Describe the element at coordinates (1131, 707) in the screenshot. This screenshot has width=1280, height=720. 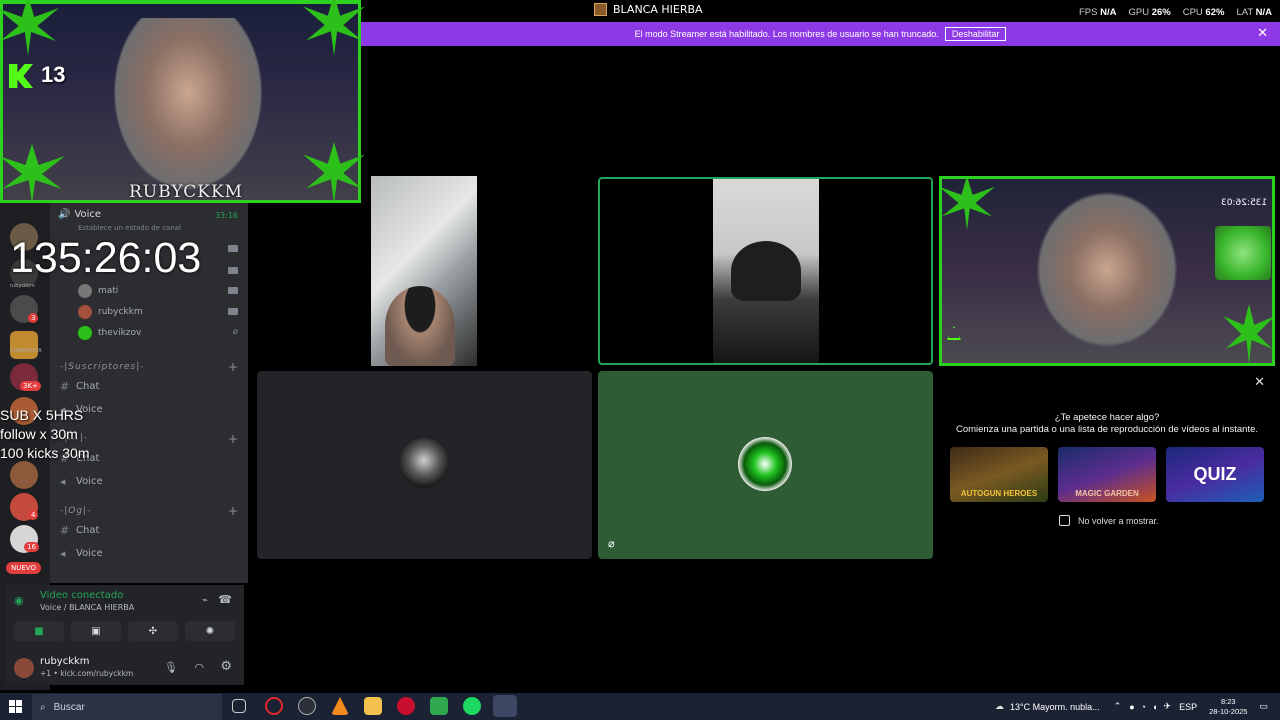
I see `microphone-icon: ●` at that location.